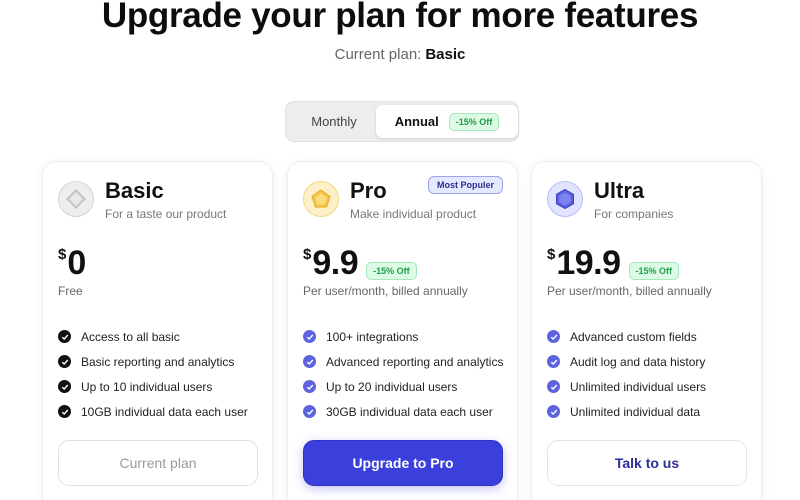  I want to click on upgrade-to-pro-button: Upgrade to Pro, so click(403, 463).